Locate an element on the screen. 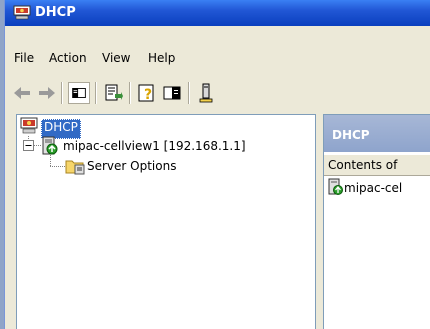 Image resolution: width=430 pixels, height=329 pixels. show-hide-tree-icon is located at coordinates (79, 93).